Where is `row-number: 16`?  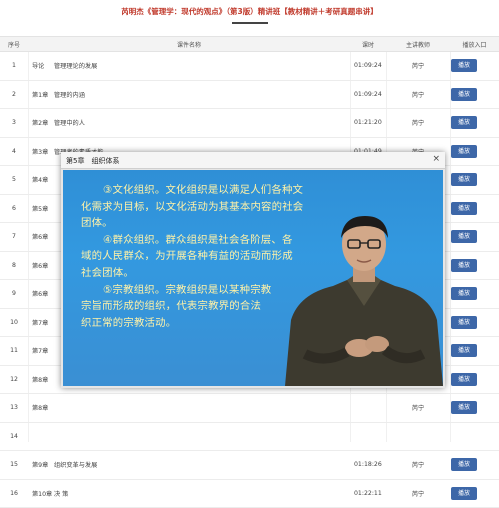
row-number: 16 is located at coordinates (14, 493).